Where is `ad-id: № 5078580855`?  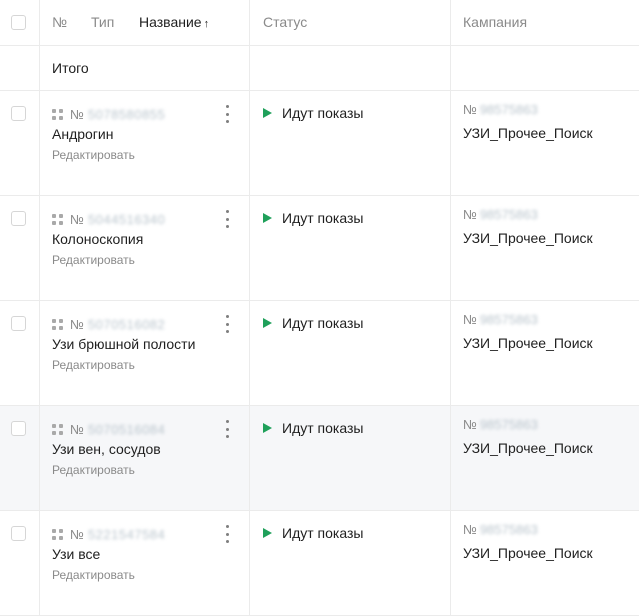 ad-id: № 5078580855 is located at coordinates (108, 114).